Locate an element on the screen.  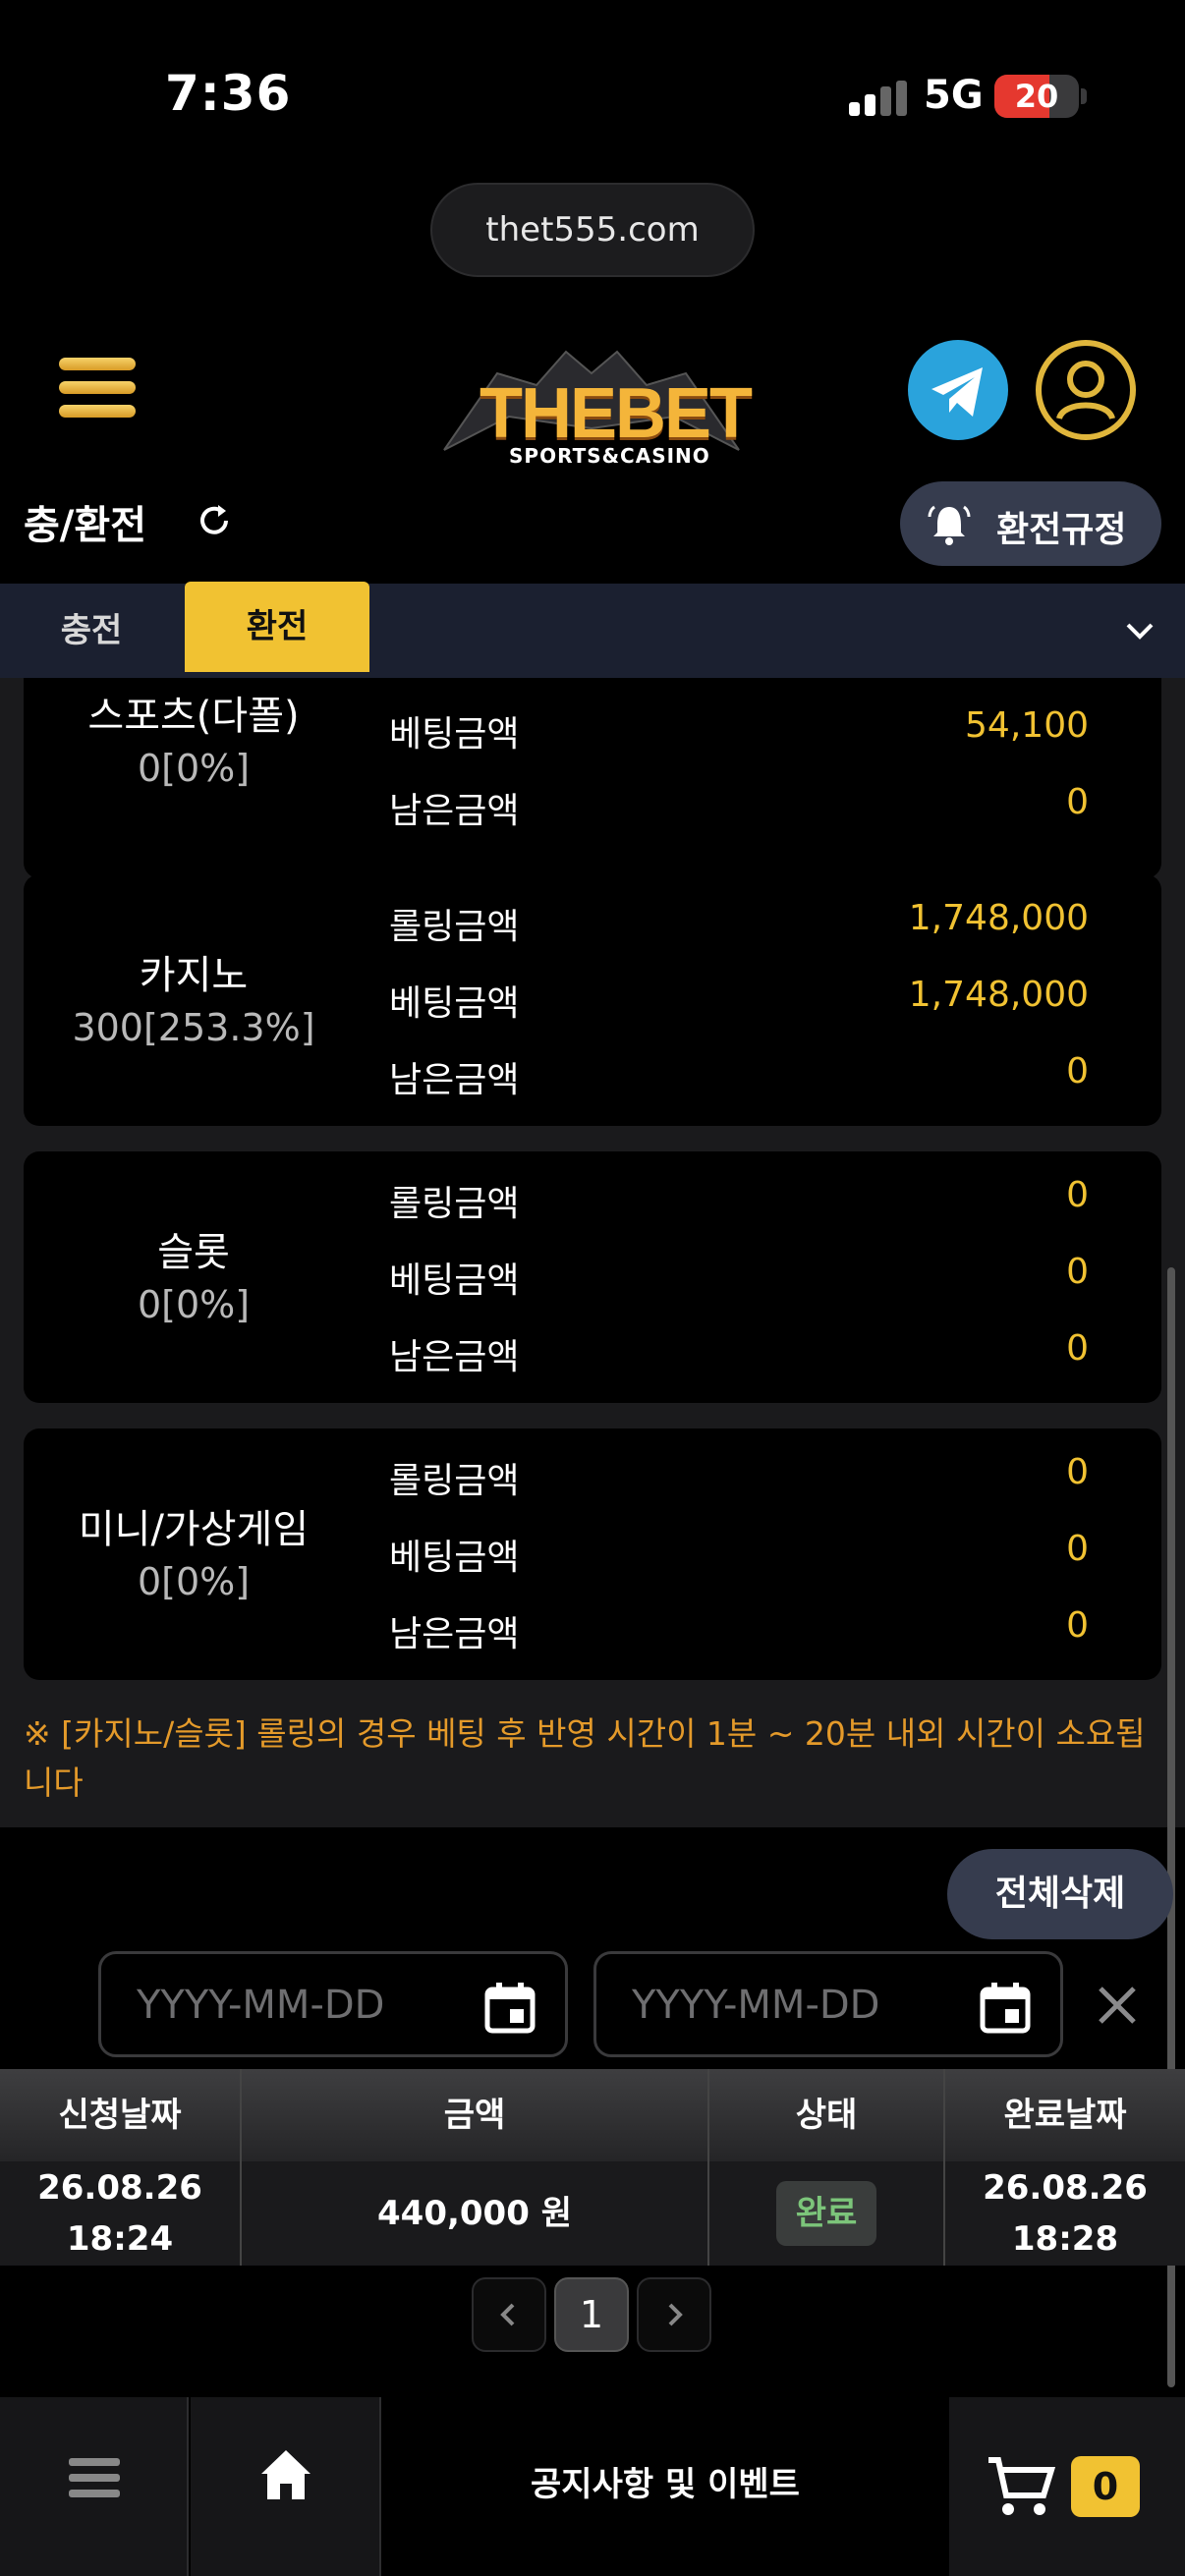
card-category: 미니/가상게임 0[0%] is located at coordinates (194, 1550).